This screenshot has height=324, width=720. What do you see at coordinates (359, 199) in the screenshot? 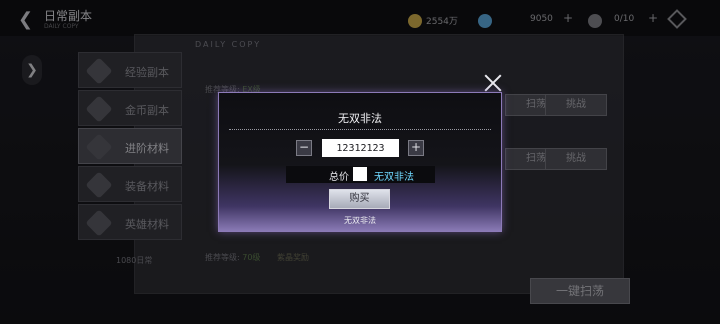
I see `buy-button: 购买` at bounding box center [359, 199].